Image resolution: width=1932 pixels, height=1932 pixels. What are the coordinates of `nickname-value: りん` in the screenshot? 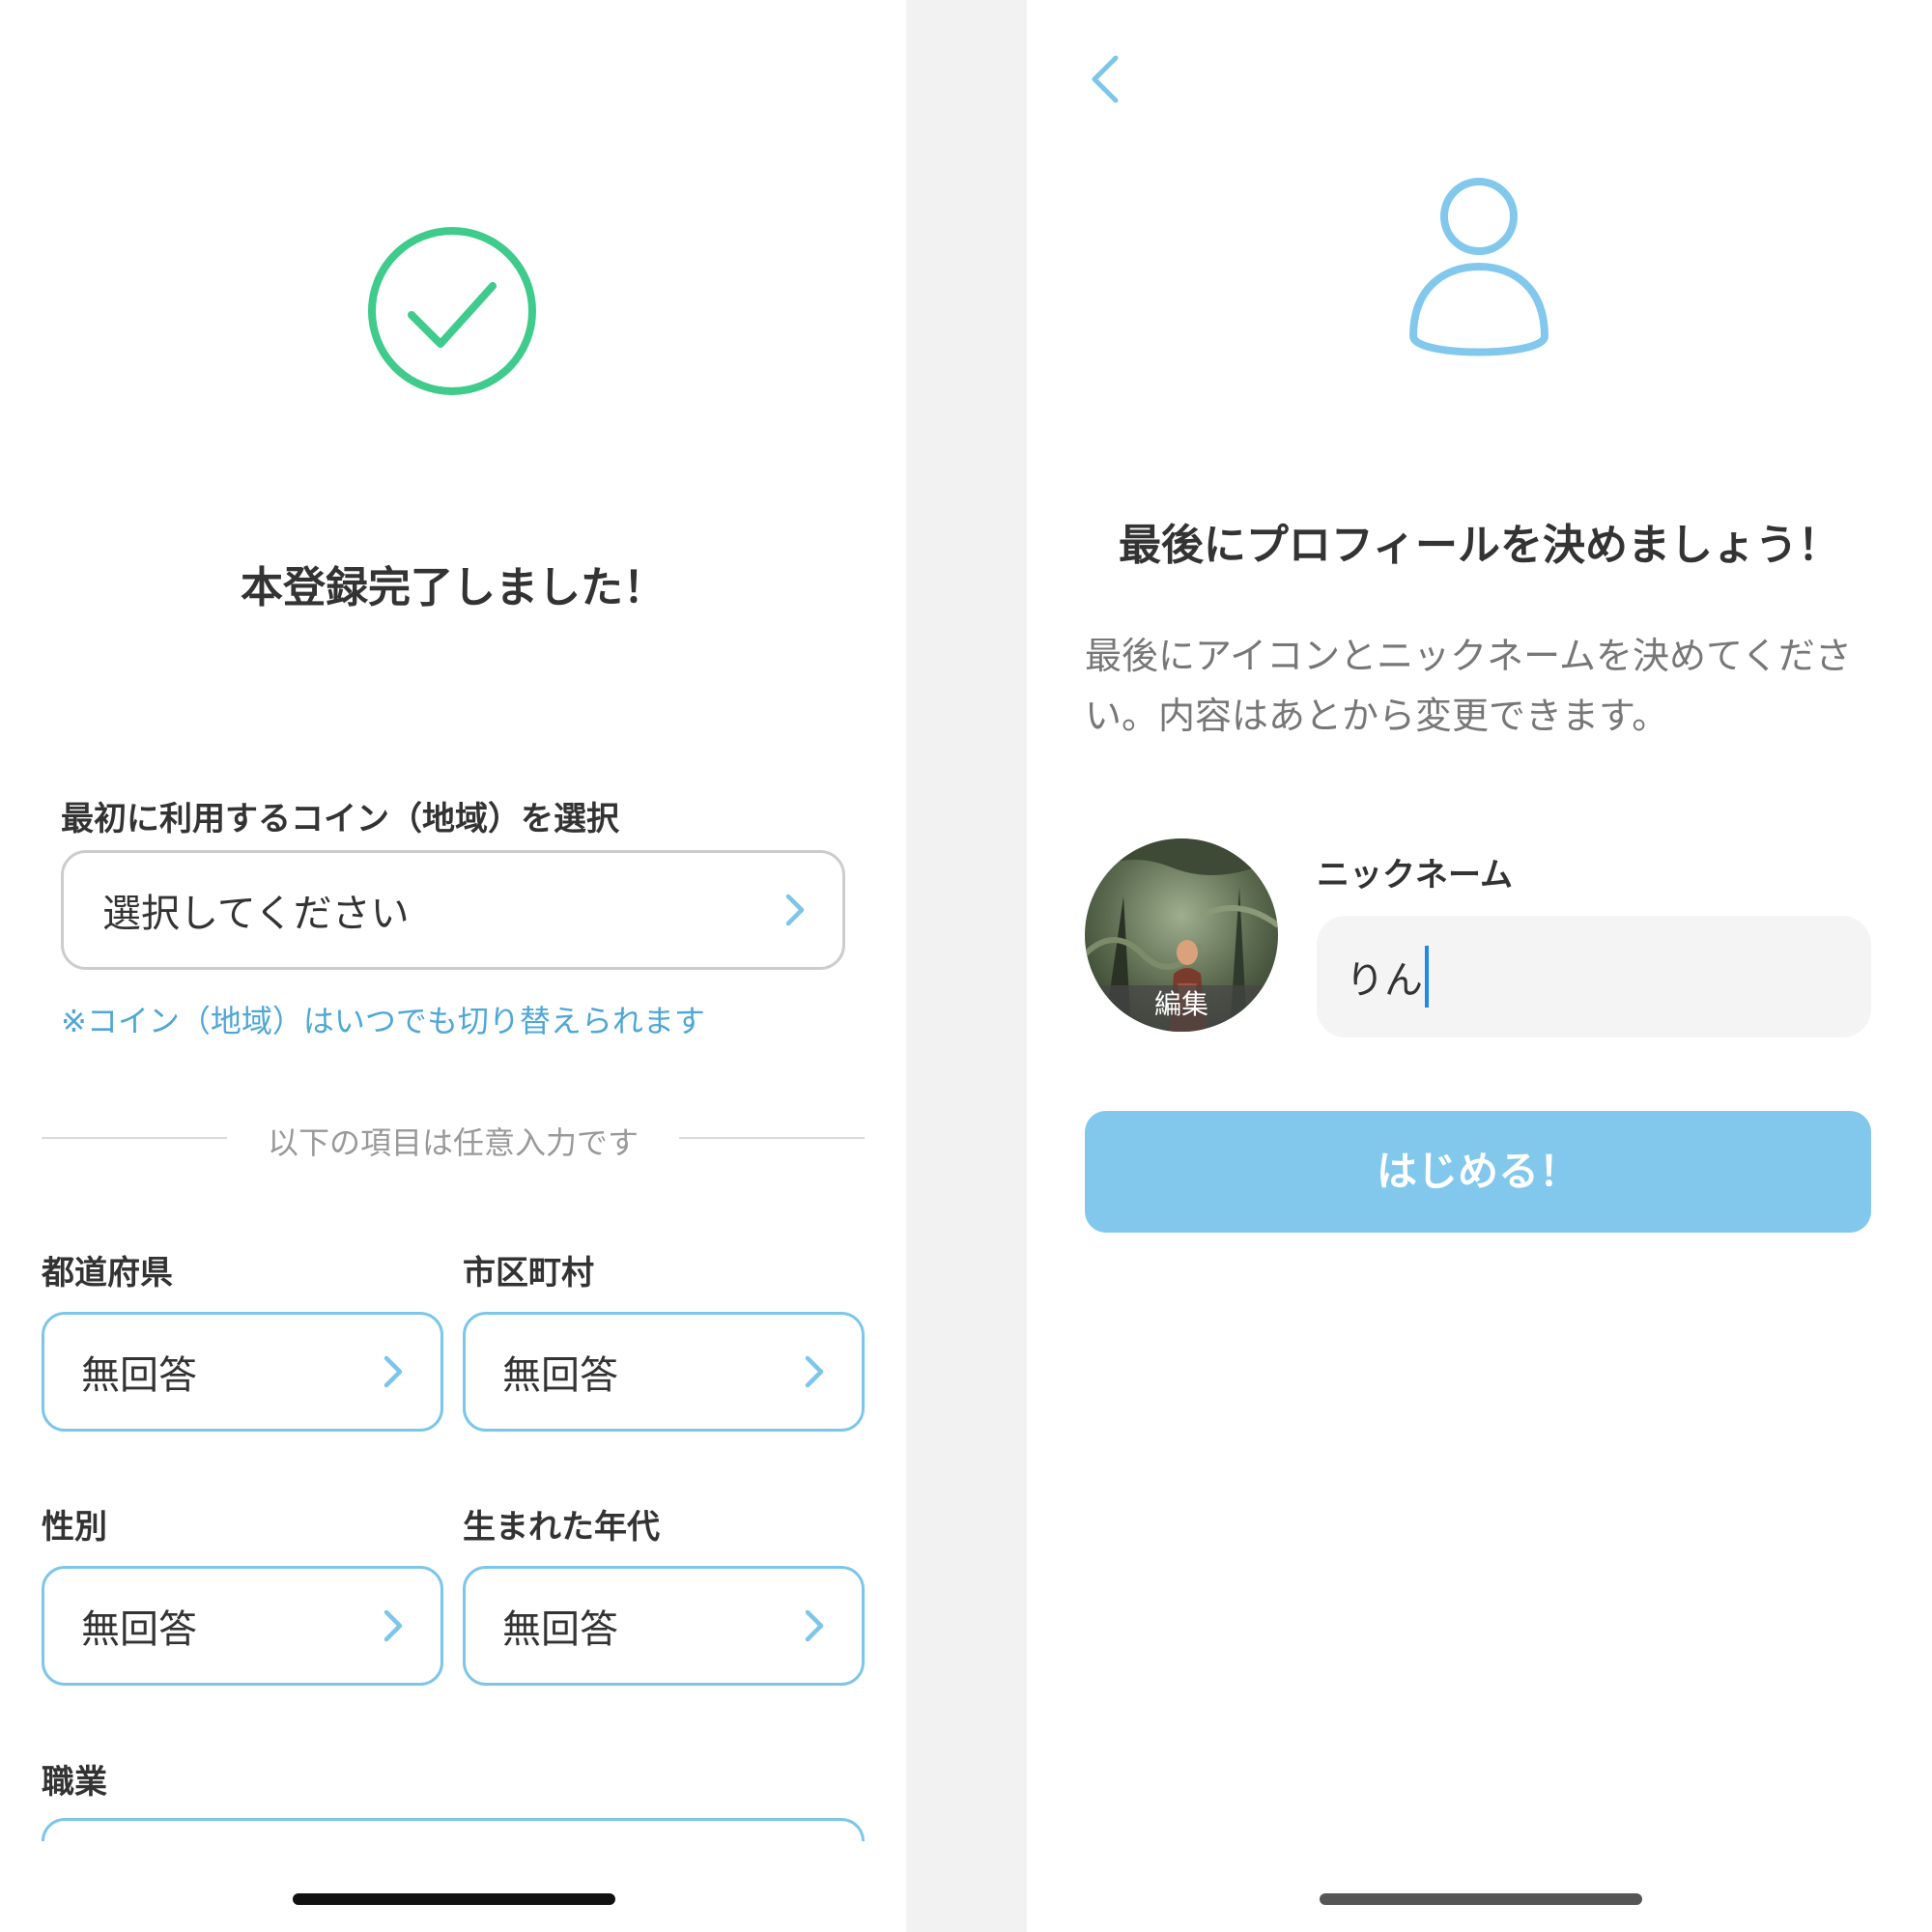 It's located at (1384, 980).